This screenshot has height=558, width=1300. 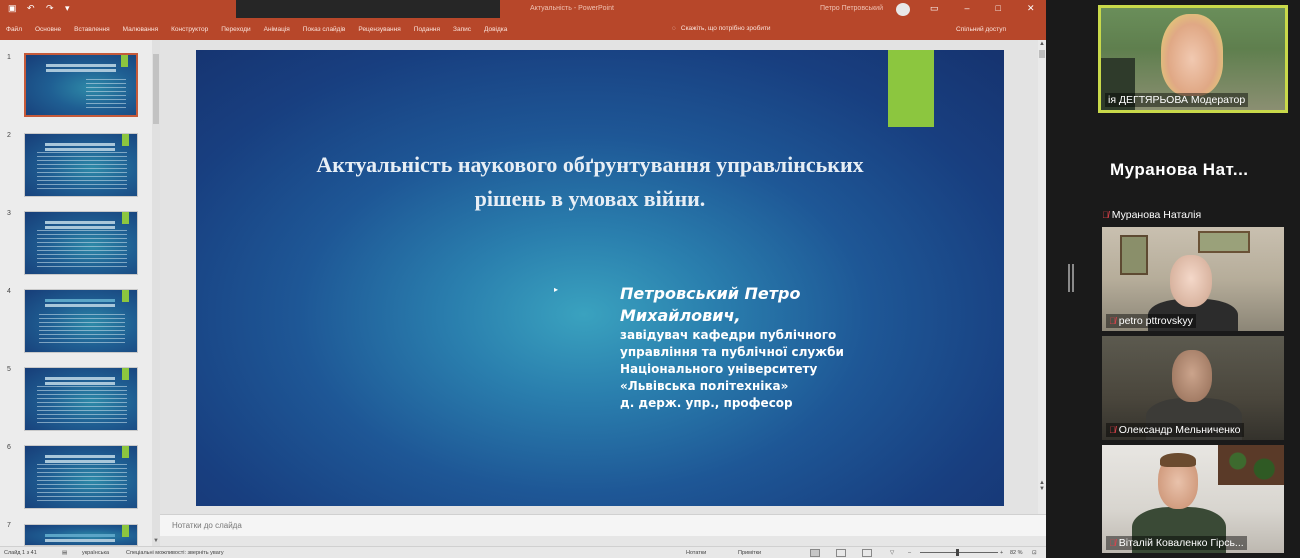 What do you see at coordinates (1193, 279) in the screenshot?
I see `participant-tile: 🎙̸ petro pttrovskyy` at bounding box center [1193, 279].